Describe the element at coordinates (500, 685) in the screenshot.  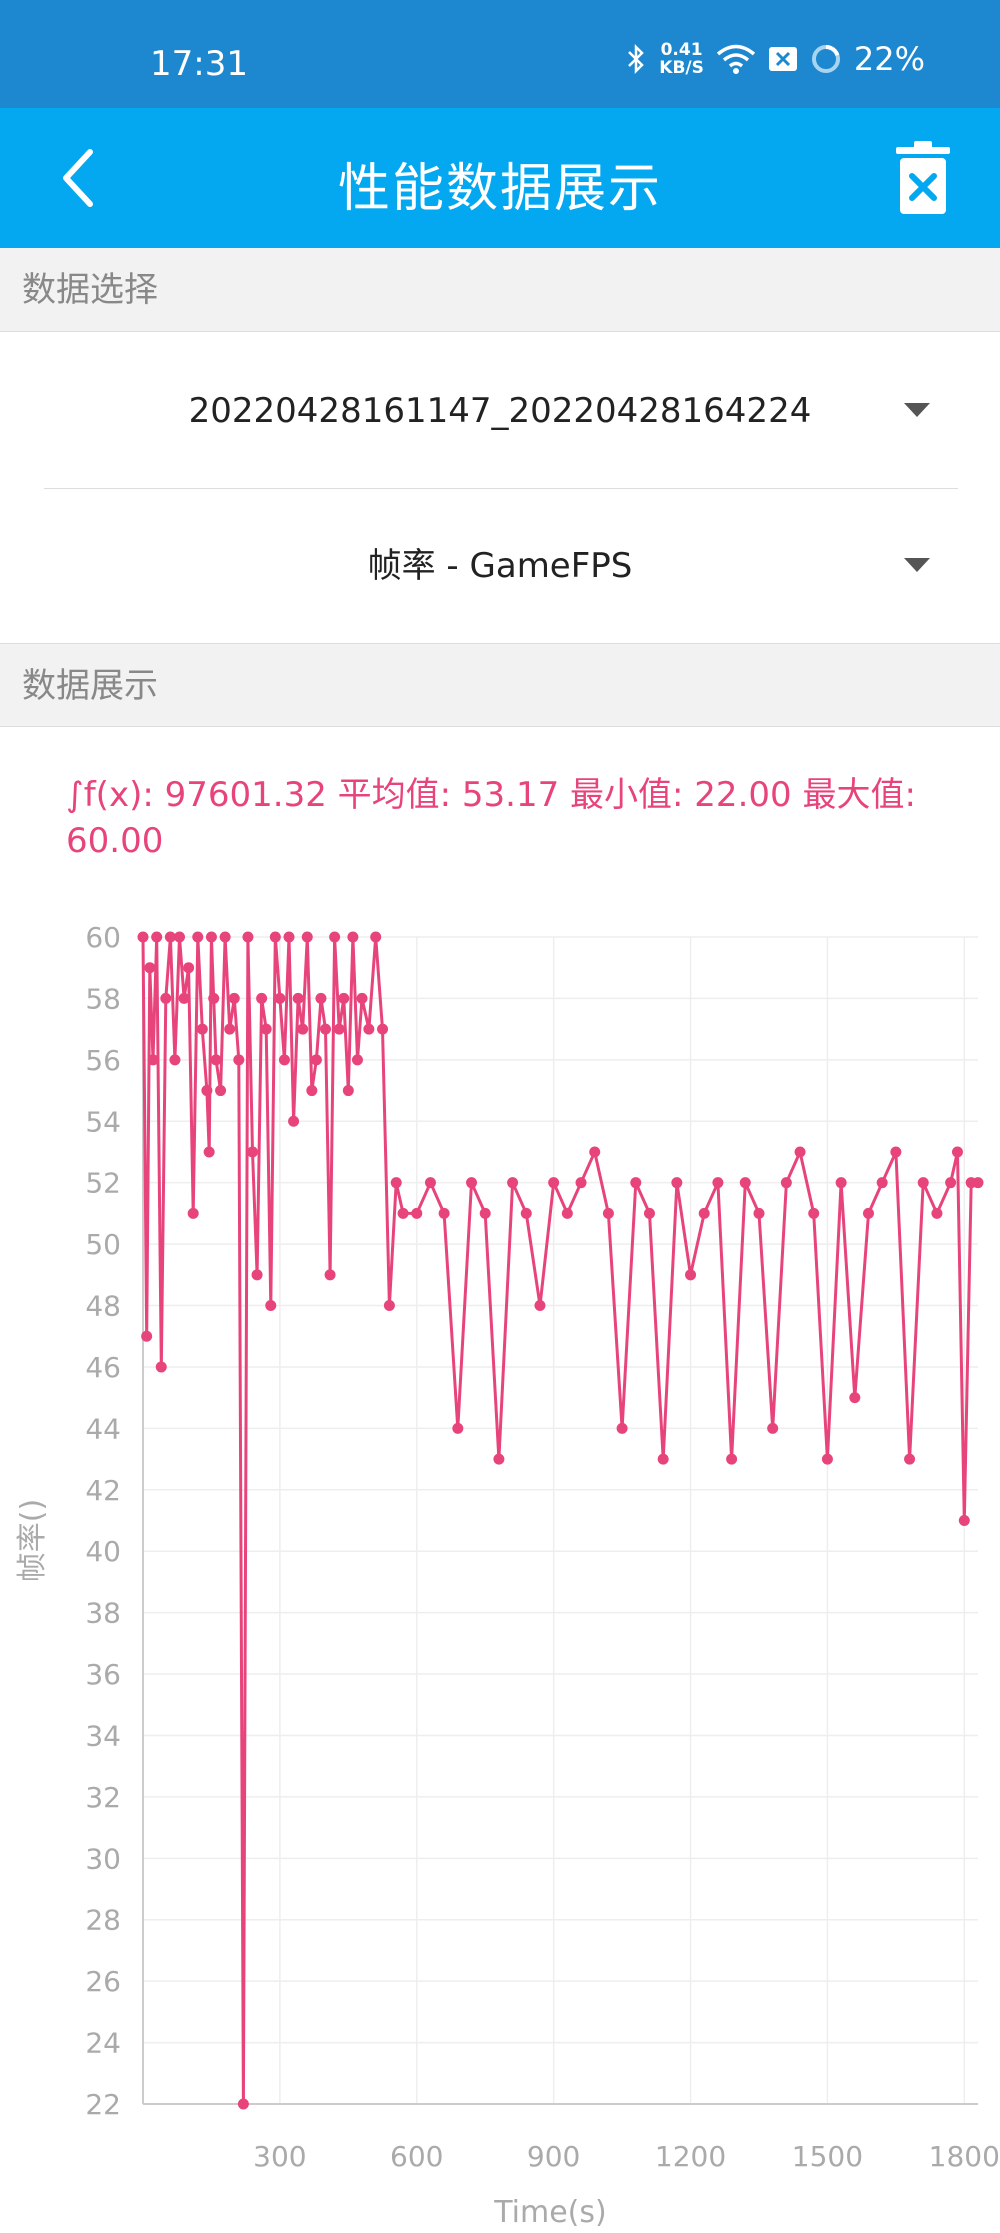
I see `data-display-header: 数据展示` at that location.